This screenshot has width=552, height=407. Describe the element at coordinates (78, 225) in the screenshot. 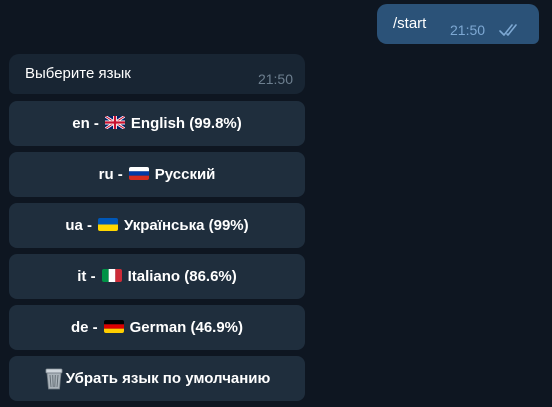

I see `language-code: ua -` at that location.